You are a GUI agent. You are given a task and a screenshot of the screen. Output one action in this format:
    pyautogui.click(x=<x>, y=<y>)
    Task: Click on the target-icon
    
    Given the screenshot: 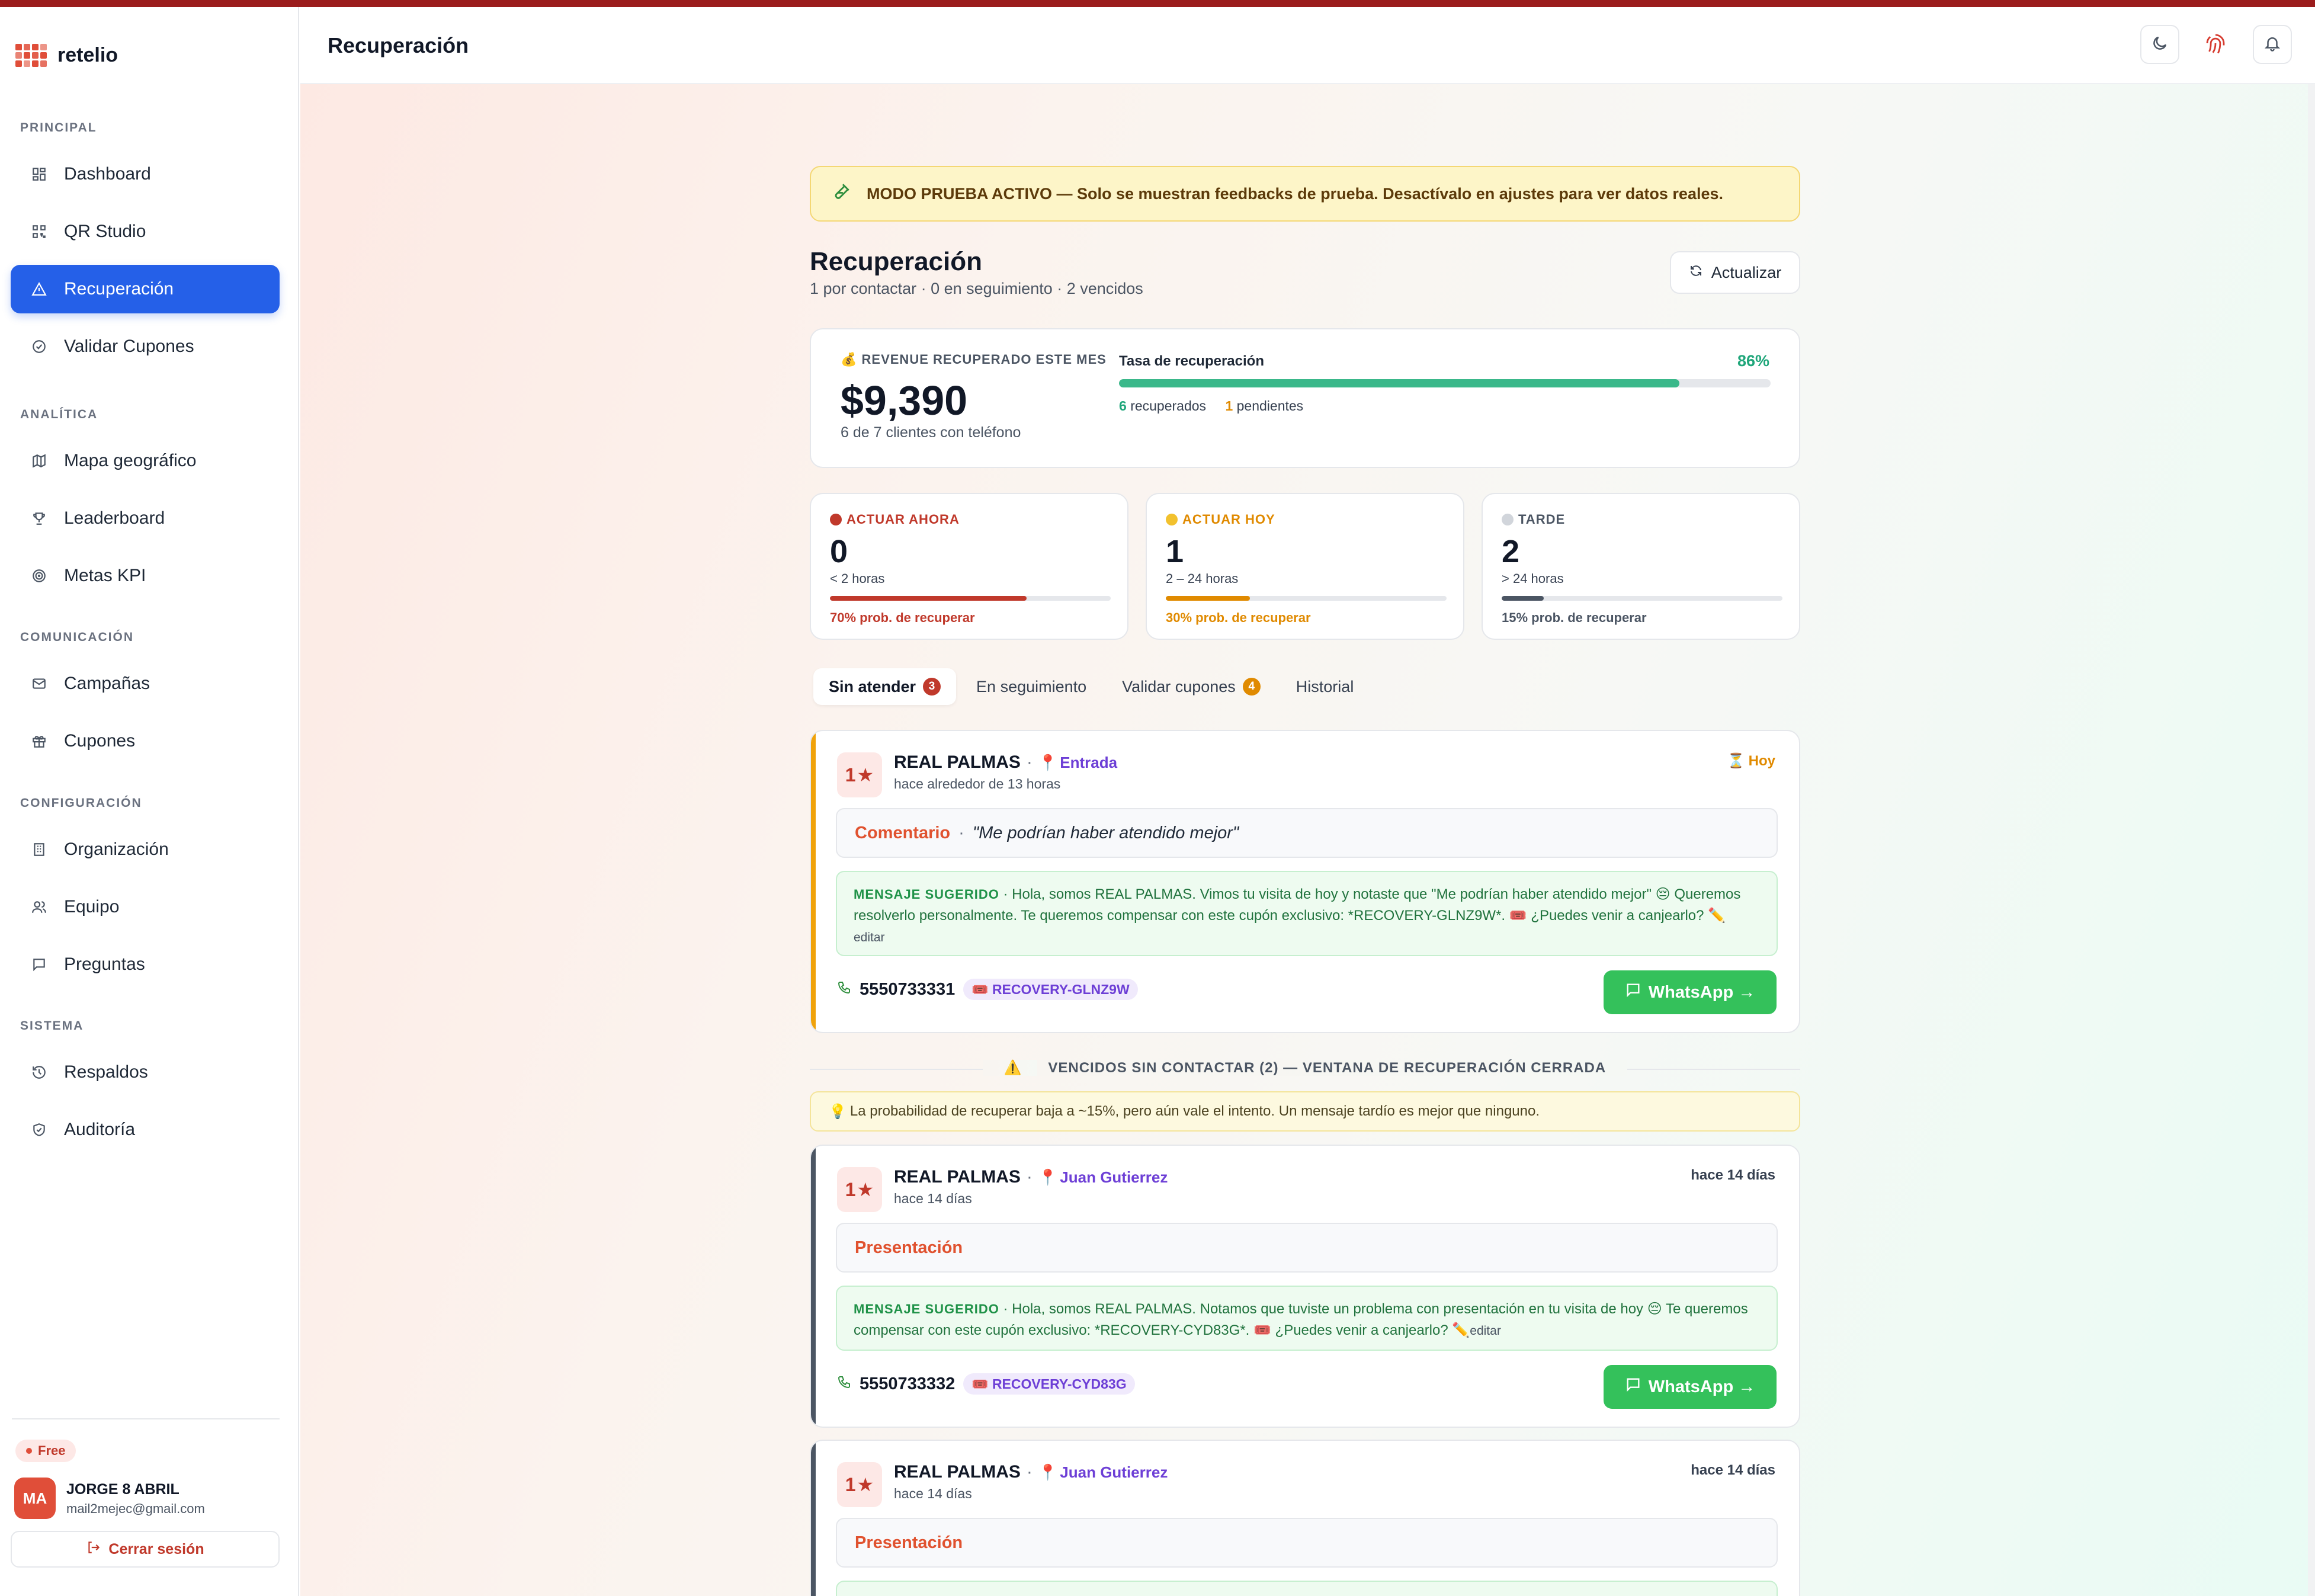 What is the action you would take?
    pyautogui.click(x=39, y=575)
    